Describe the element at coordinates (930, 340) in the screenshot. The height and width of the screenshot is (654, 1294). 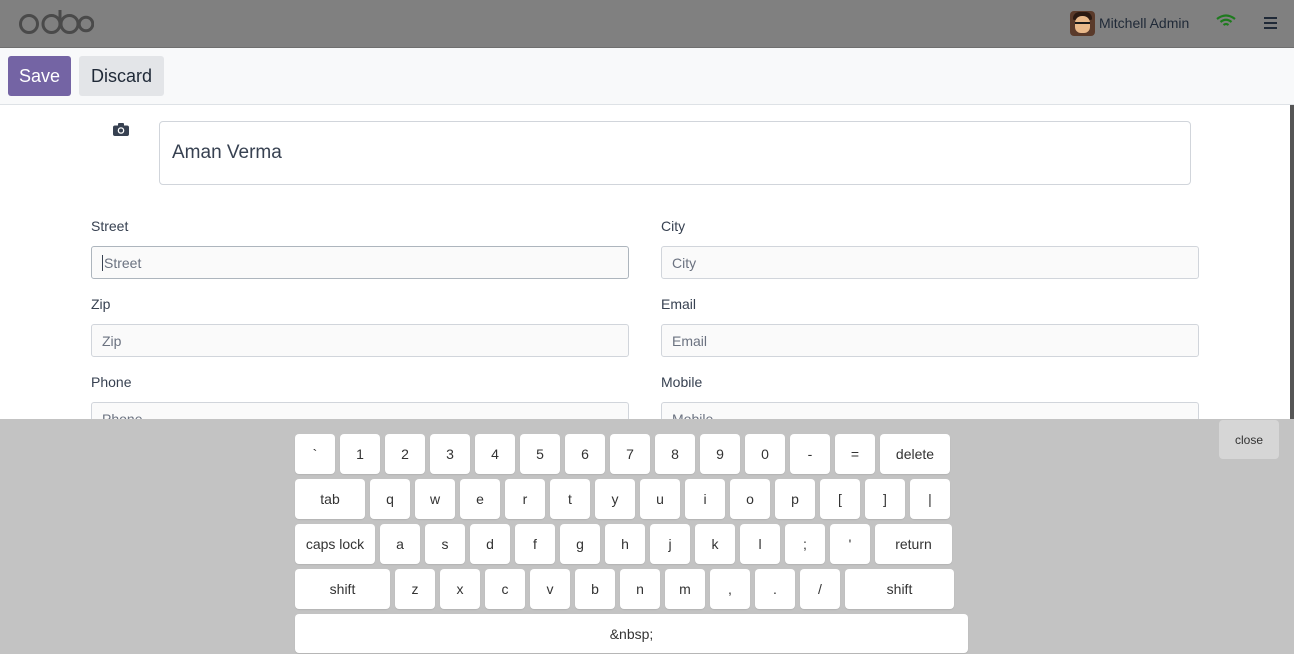
I see `email-input: Email` at that location.